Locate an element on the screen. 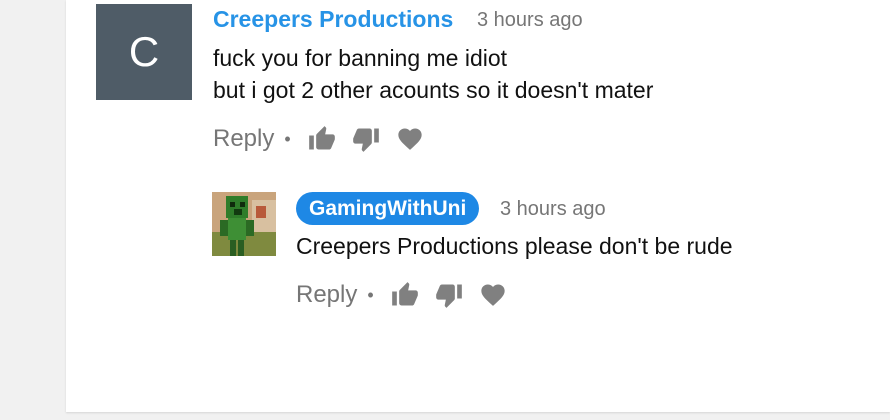 Image resolution: width=890 pixels, height=420 pixels. minecraft-avatar-icon is located at coordinates (244, 224).